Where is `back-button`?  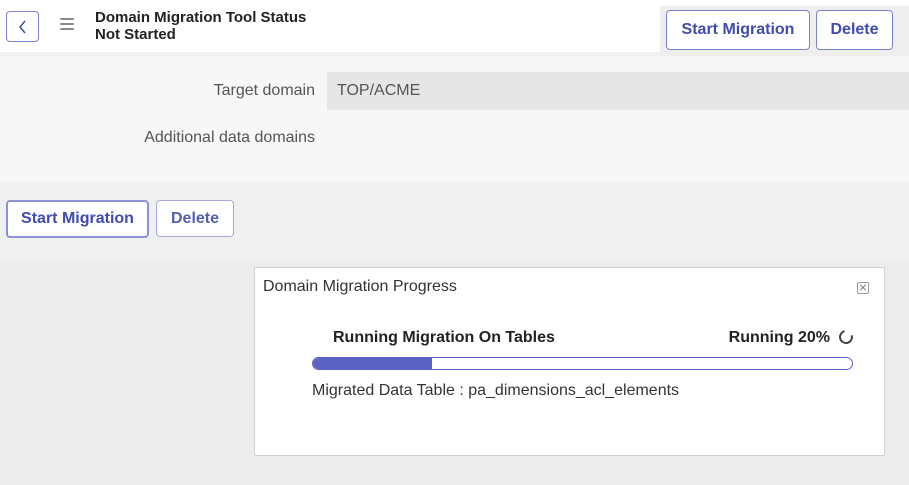
back-button is located at coordinates (22, 26).